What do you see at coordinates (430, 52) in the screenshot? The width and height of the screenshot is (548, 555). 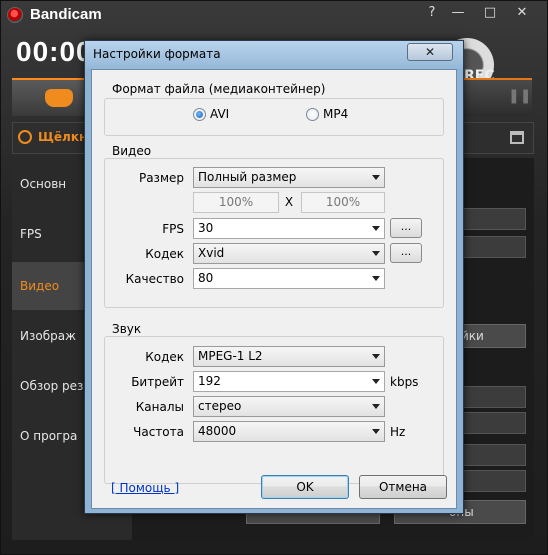 I see `close-icon: ✕` at bounding box center [430, 52].